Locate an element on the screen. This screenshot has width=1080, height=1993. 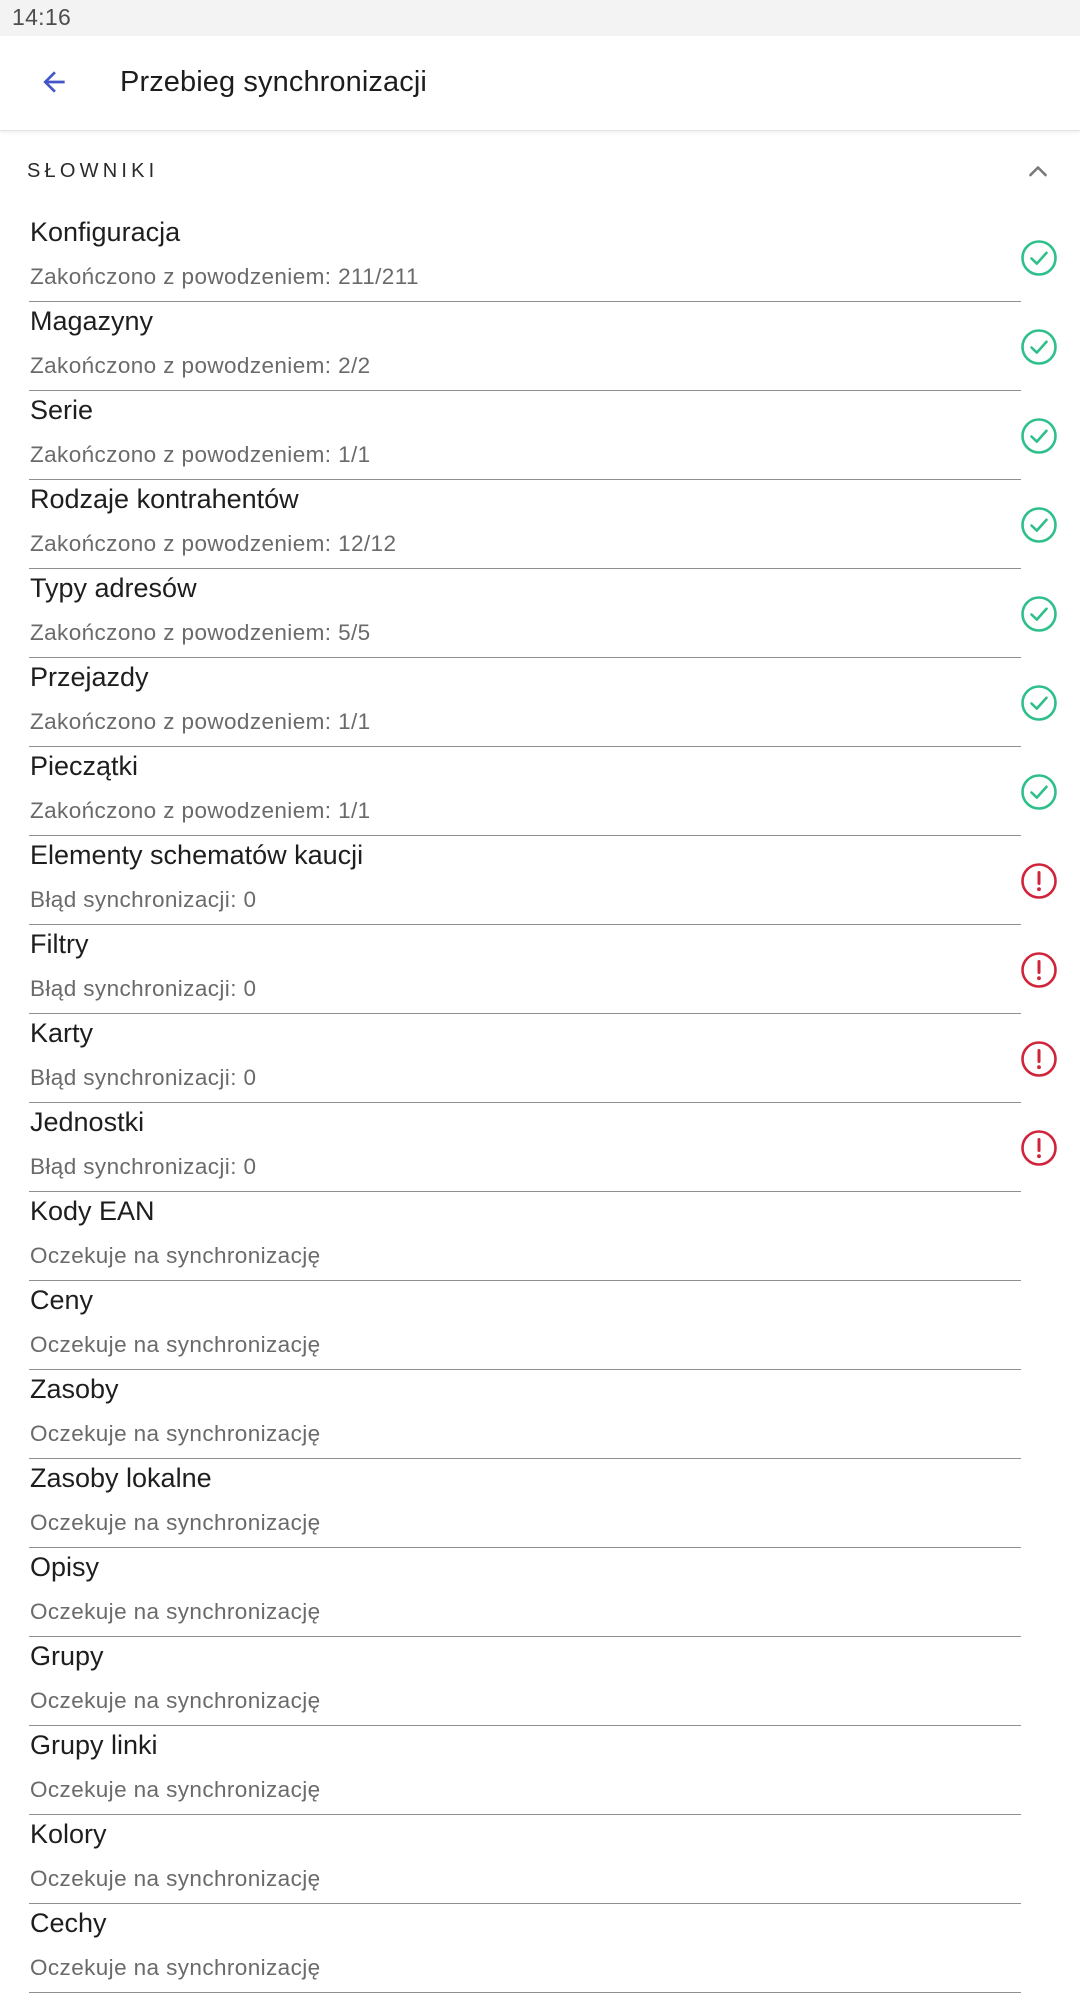
item-title: Jednostki is located at coordinates (87, 1122).